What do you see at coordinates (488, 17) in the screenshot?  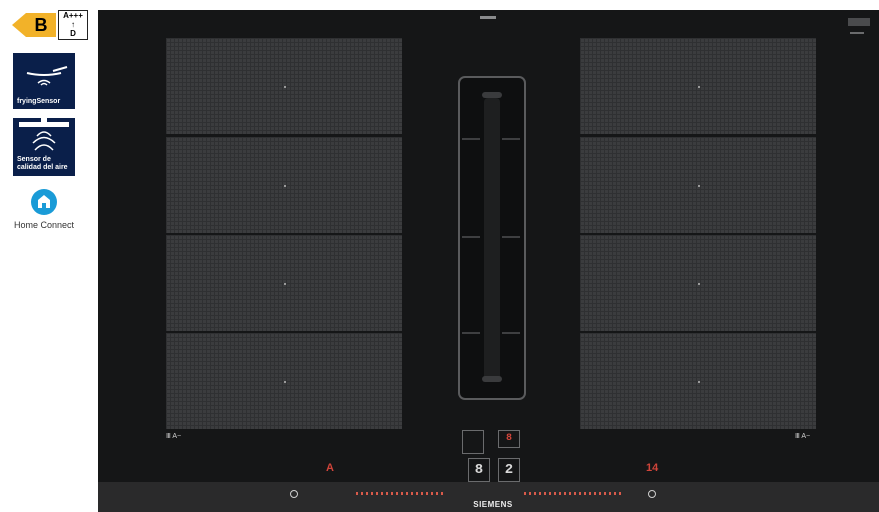 I see `top-indicator` at bounding box center [488, 17].